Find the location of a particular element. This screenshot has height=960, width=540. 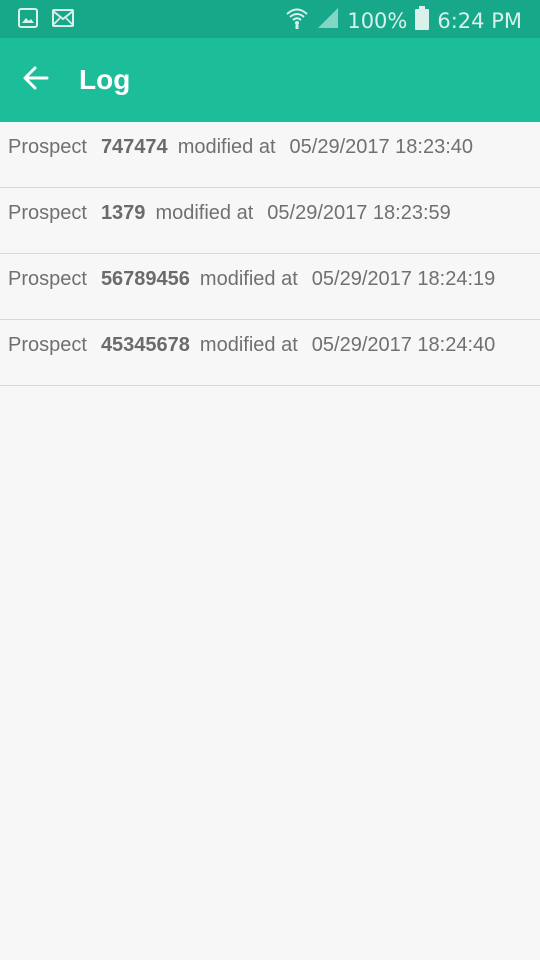

signal-icon is located at coordinates (328, 21).